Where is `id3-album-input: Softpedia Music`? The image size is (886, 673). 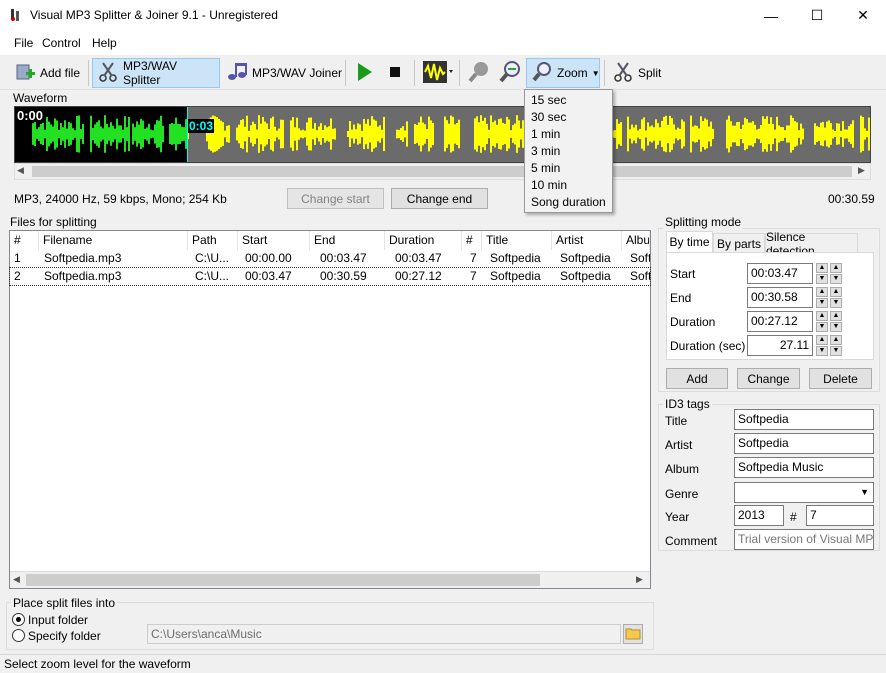 id3-album-input: Softpedia Music is located at coordinates (804, 467).